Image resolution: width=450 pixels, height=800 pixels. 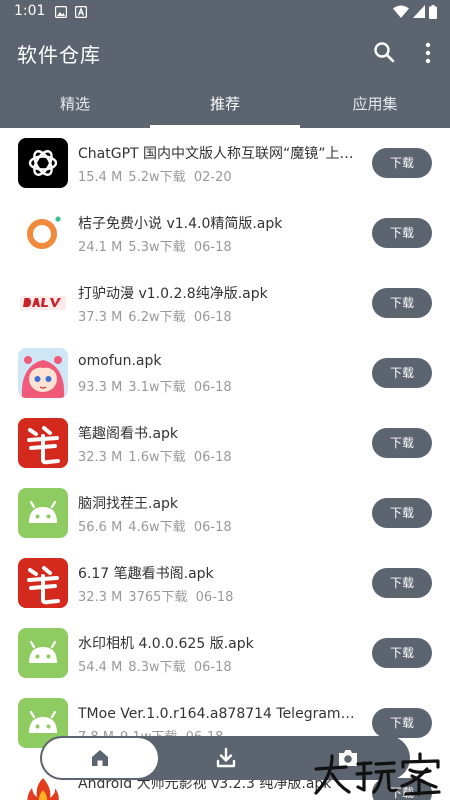 What do you see at coordinates (428, 53) in the screenshot?
I see `more-vert-icon` at bounding box center [428, 53].